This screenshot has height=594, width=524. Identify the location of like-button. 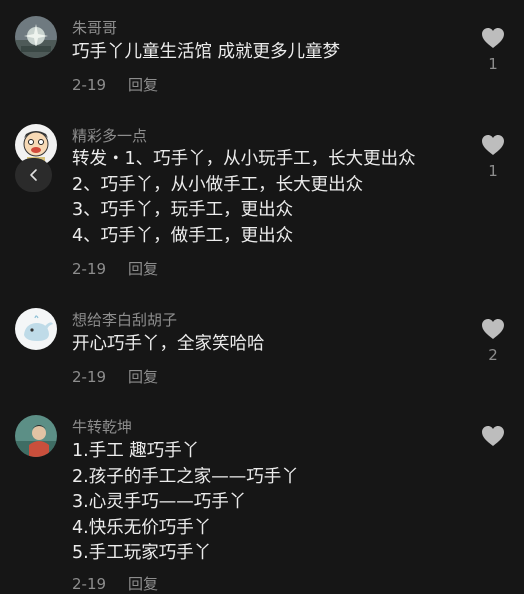
(493, 439).